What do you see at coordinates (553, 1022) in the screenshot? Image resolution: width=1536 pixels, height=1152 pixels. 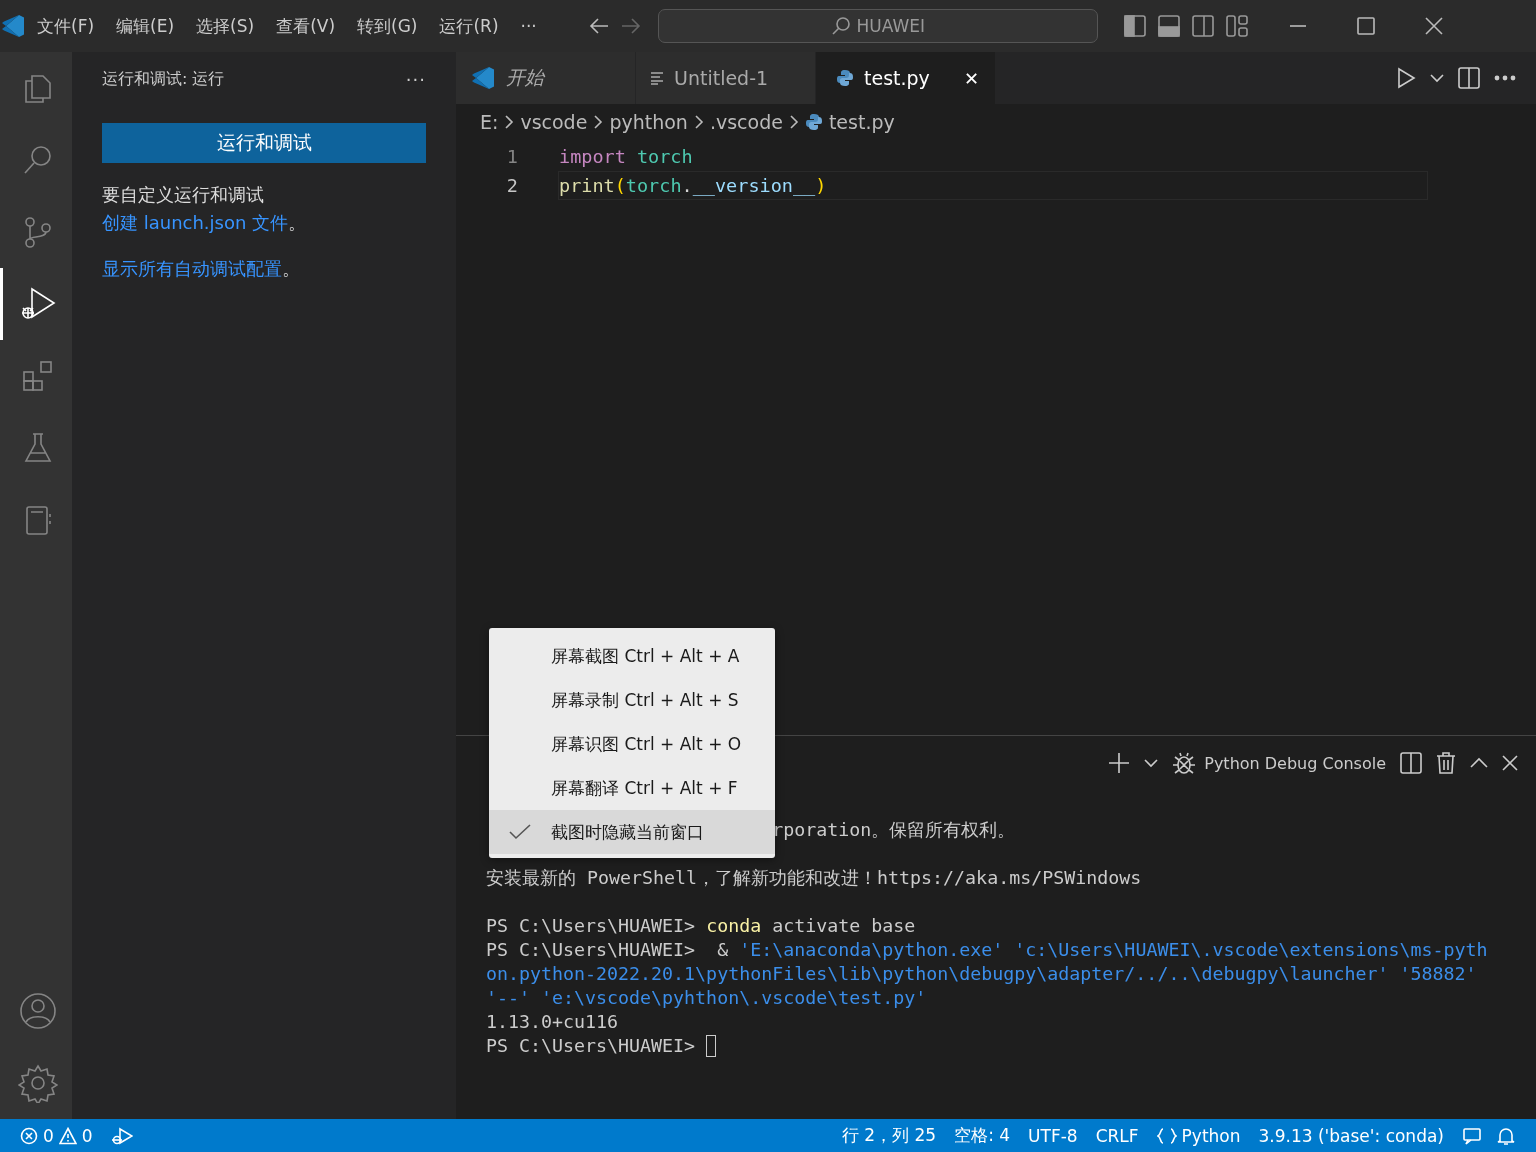 I see `terminal-line: 1.13.0+cu116` at bounding box center [553, 1022].